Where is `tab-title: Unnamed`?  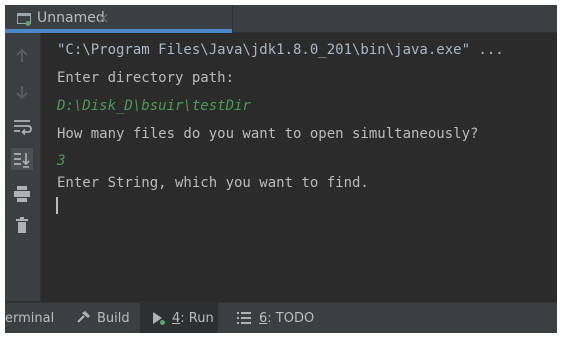
tab-title: Unnamed is located at coordinates (71, 18).